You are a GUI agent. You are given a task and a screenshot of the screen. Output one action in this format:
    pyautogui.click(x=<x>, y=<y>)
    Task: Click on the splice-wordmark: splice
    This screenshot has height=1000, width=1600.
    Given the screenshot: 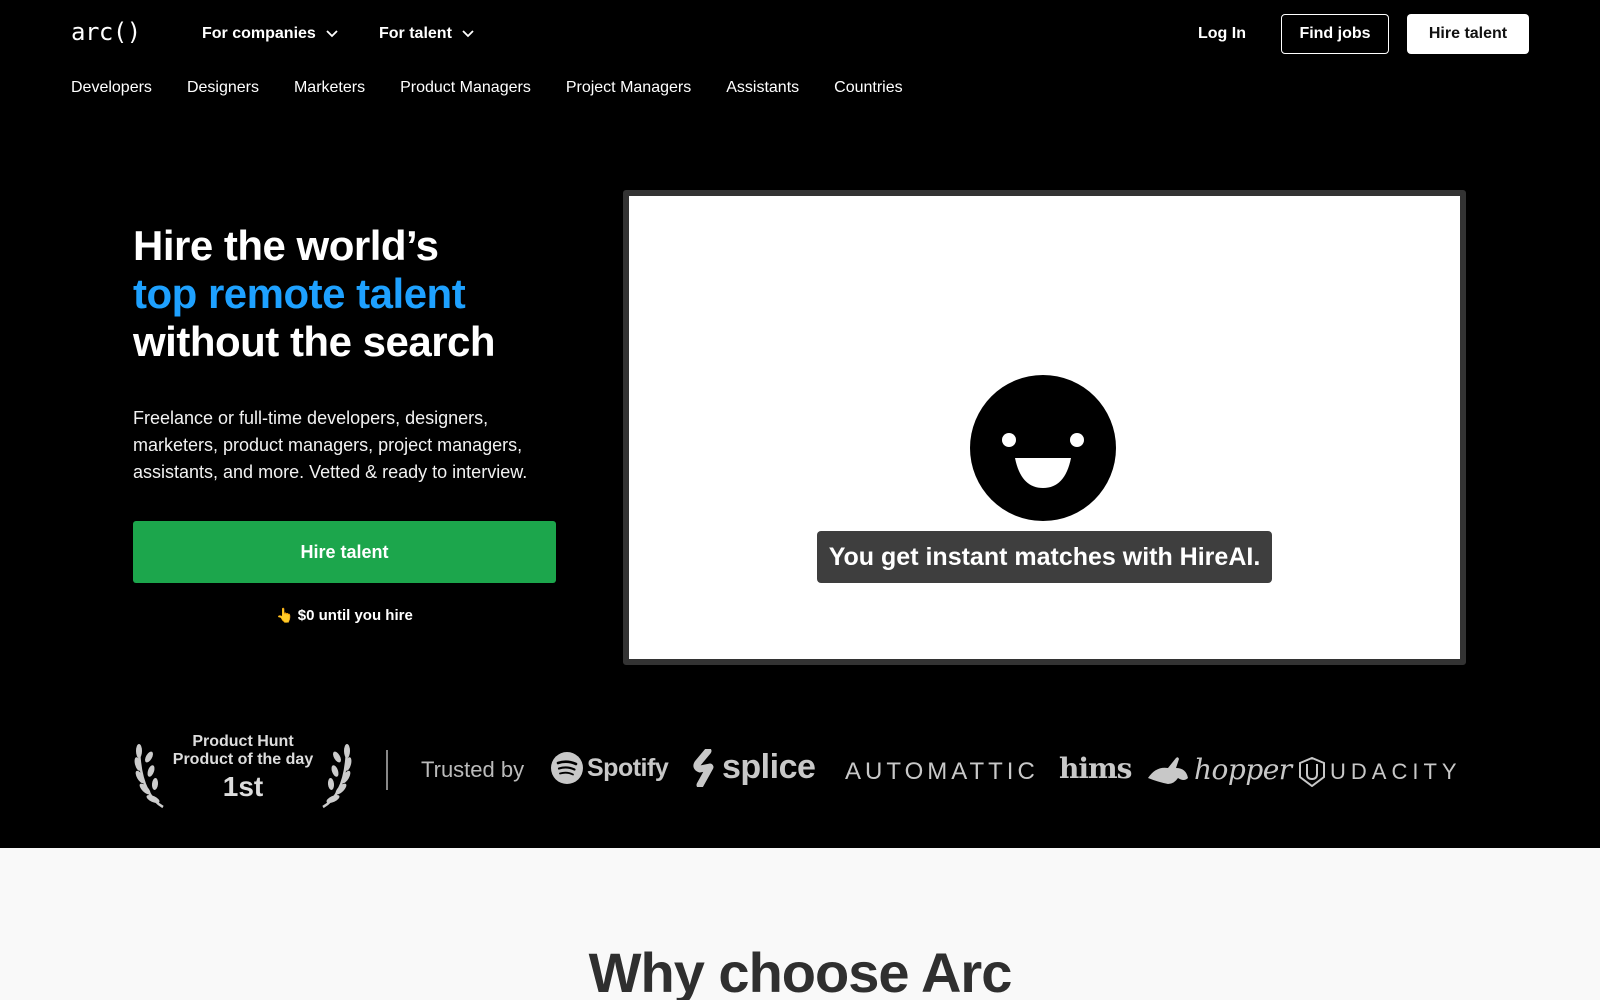 What is the action you would take?
    pyautogui.click(x=769, y=767)
    